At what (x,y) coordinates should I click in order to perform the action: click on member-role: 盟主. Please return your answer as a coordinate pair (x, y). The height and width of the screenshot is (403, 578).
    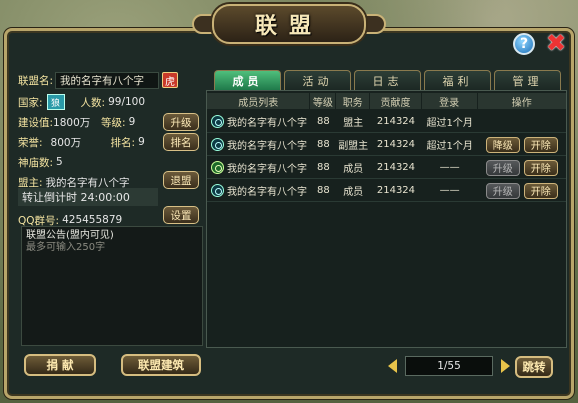
    Looking at the image, I should click on (353, 123).